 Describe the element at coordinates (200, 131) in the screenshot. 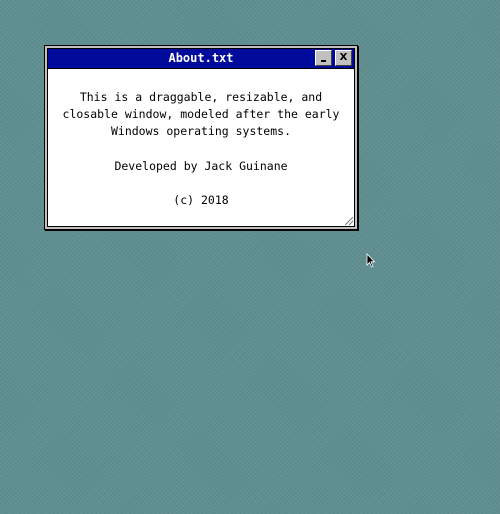

I see `description-line: Windows operating systems.` at that location.